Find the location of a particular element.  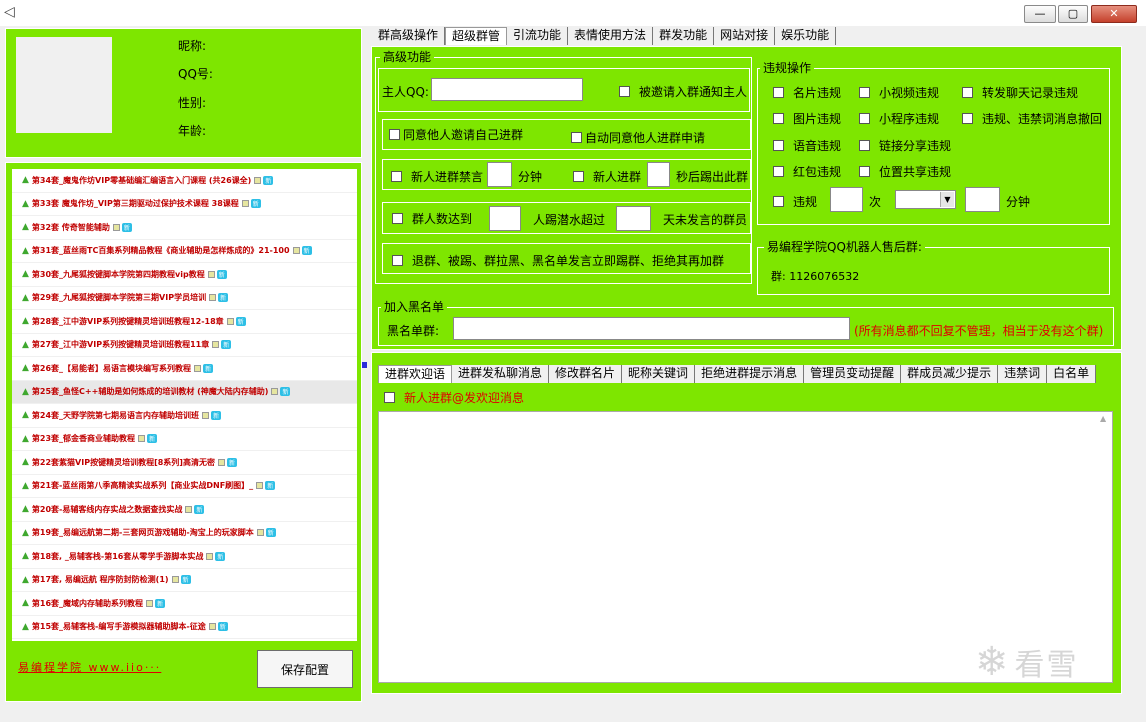

agree-invite-option: 同意他人邀请自己进群 is located at coordinates (456, 134).